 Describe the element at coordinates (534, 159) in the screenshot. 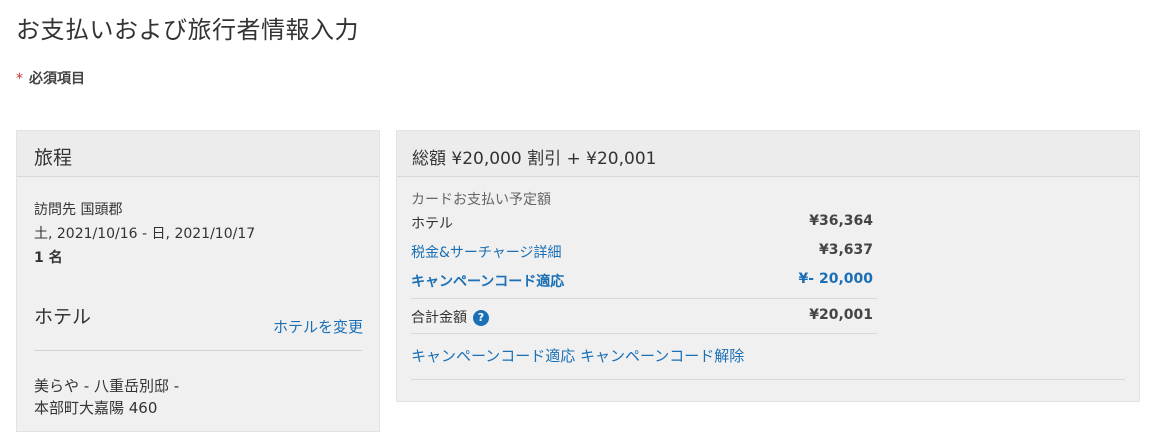

I see `total-price-title: 総額 ¥20,000 割引 + ¥20,001` at that location.